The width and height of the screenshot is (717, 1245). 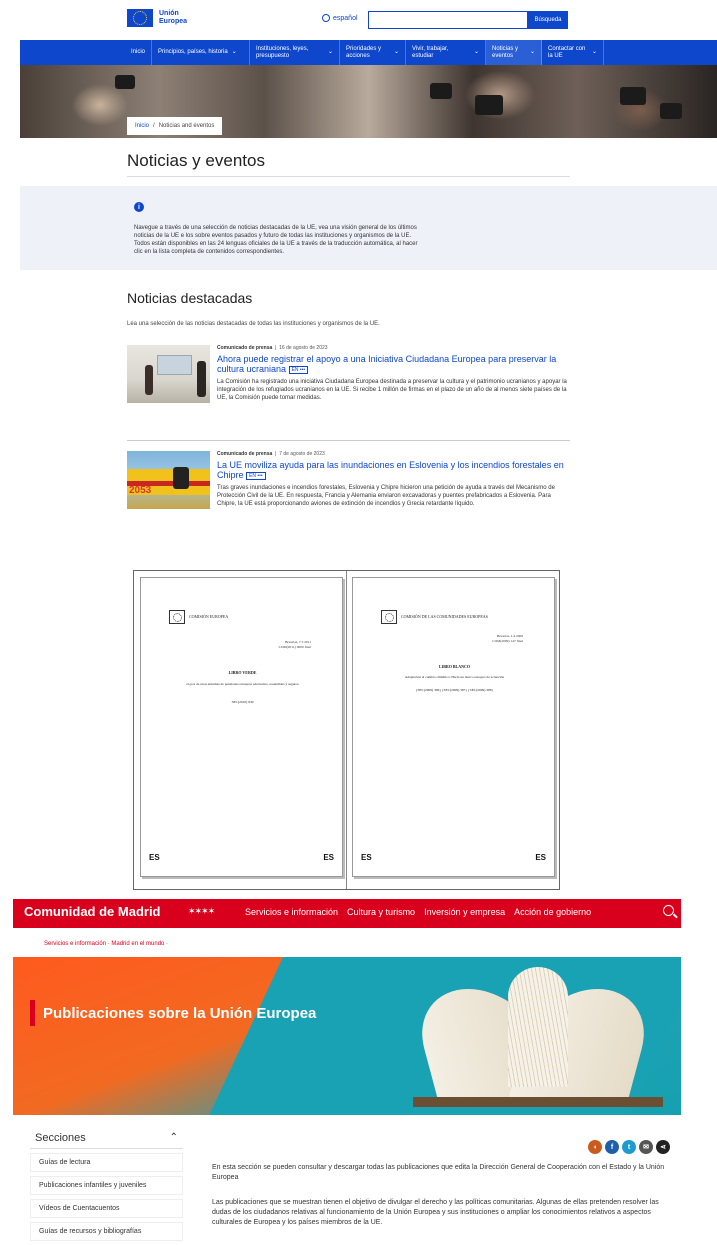 I want to click on eu-search-input, so click(x=448, y=20).